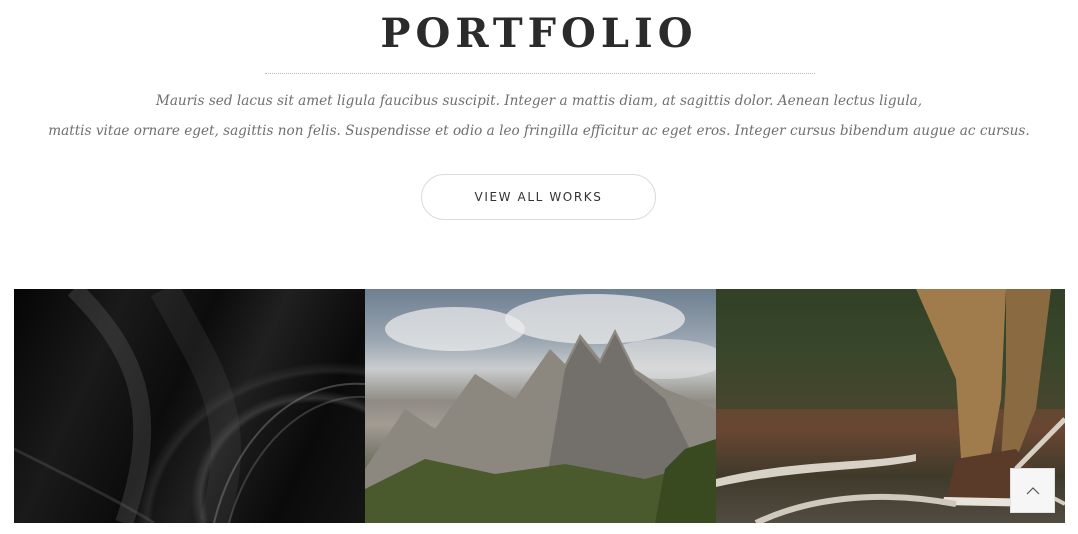 Image resolution: width=1078 pixels, height=534 pixels. What do you see at coordinates (539, 33) in the screenshot?
I see `section-title: PORTFOLIO` at bounding box center [539, 33].